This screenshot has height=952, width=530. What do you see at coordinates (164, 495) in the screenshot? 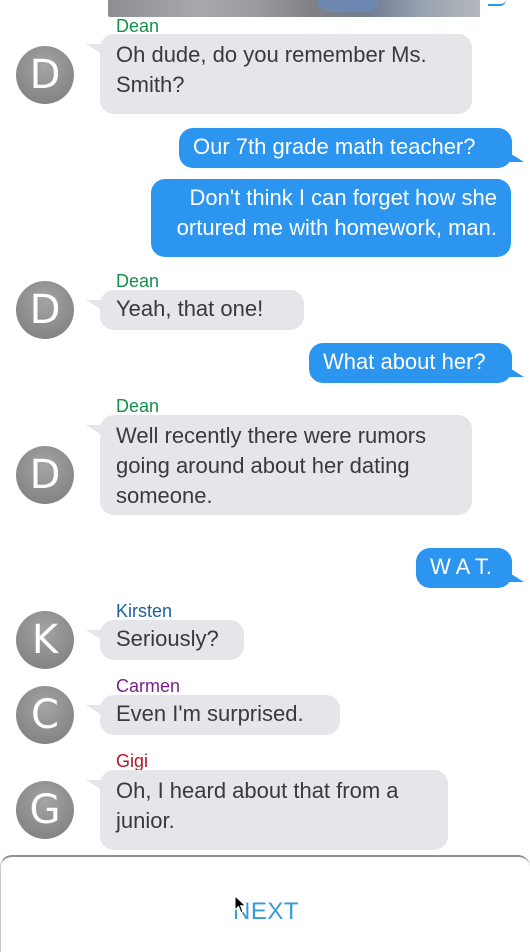
I see `message-line: someone.` at bounding box center [164, 495].